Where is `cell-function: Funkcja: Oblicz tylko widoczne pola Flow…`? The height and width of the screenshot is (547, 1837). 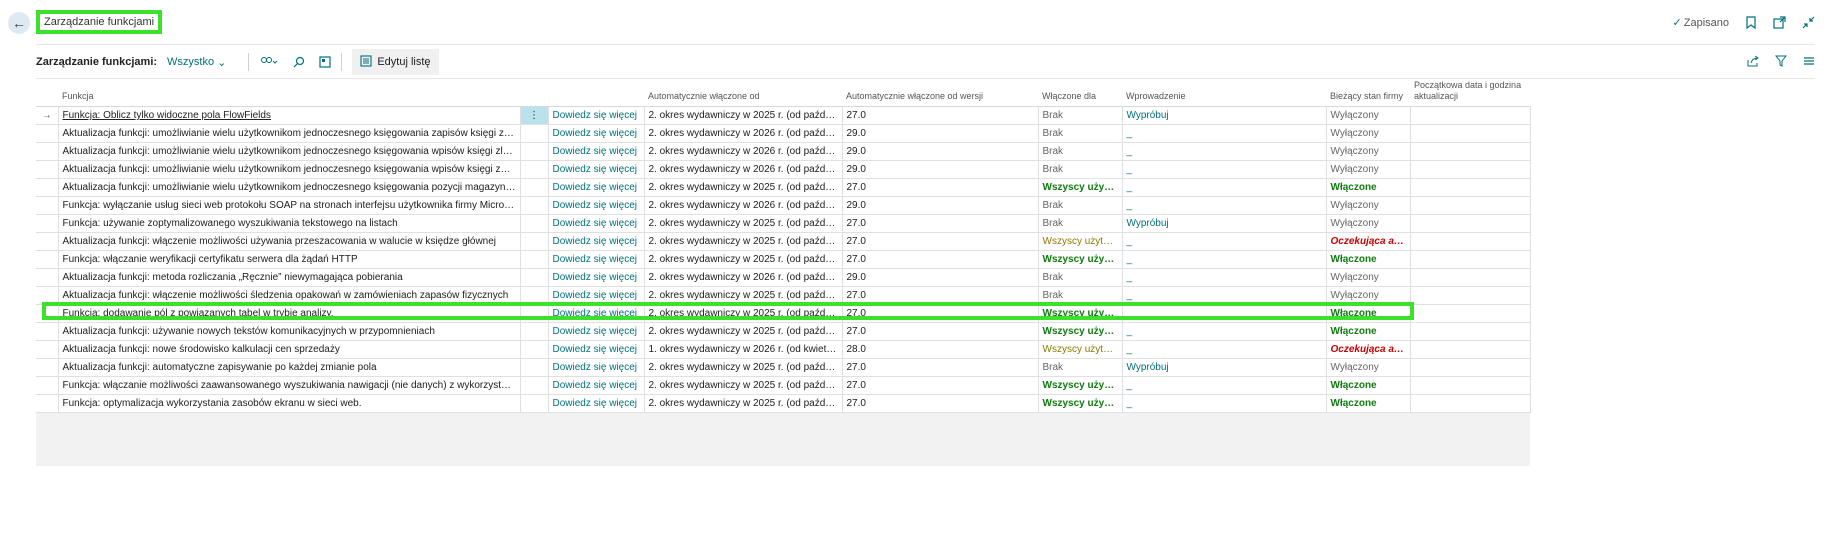 cell-function: Funkcja: Oblicz tylko widoczne pola Flow… is located at coordinates (289, 115).